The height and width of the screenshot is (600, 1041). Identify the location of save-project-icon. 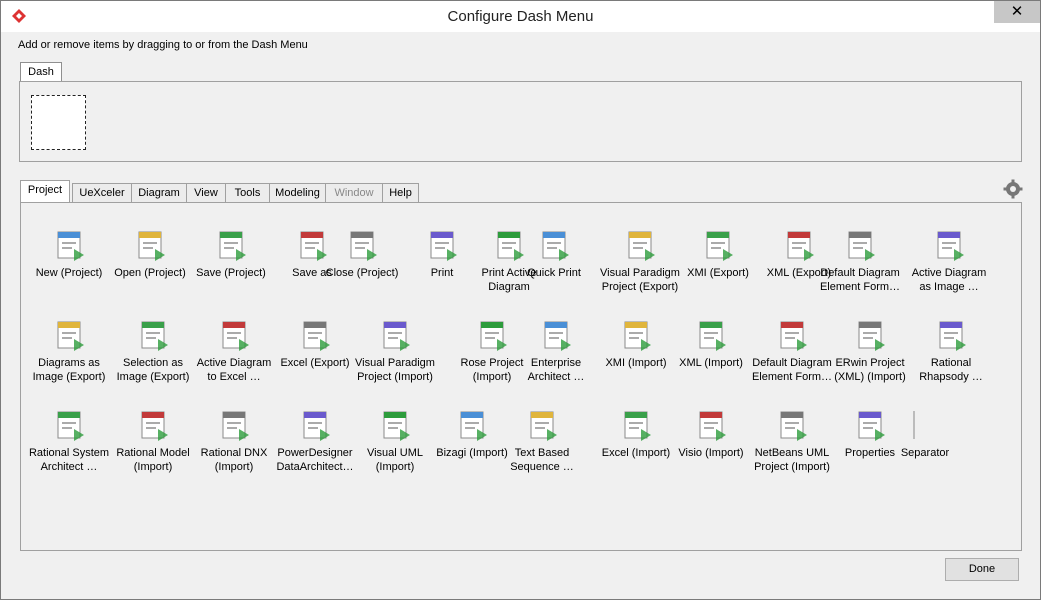
(232, 246).